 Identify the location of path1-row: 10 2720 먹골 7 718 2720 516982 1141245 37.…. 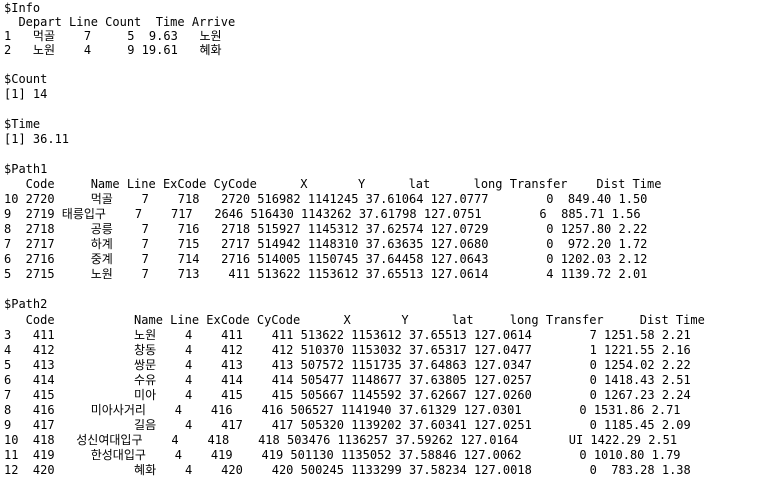
(326, 199).